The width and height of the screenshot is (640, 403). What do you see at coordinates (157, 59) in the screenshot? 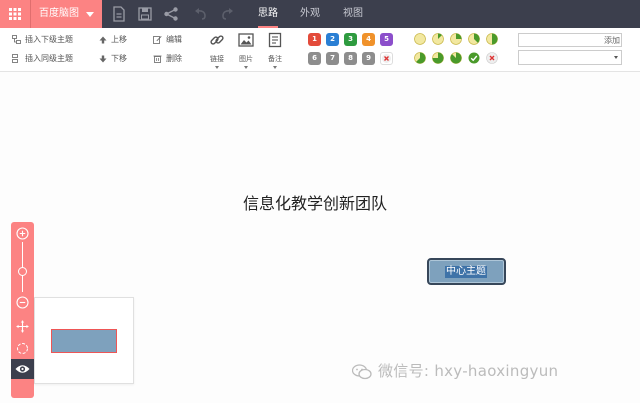
I see `trash-icon` at bounding box center [157, 59].